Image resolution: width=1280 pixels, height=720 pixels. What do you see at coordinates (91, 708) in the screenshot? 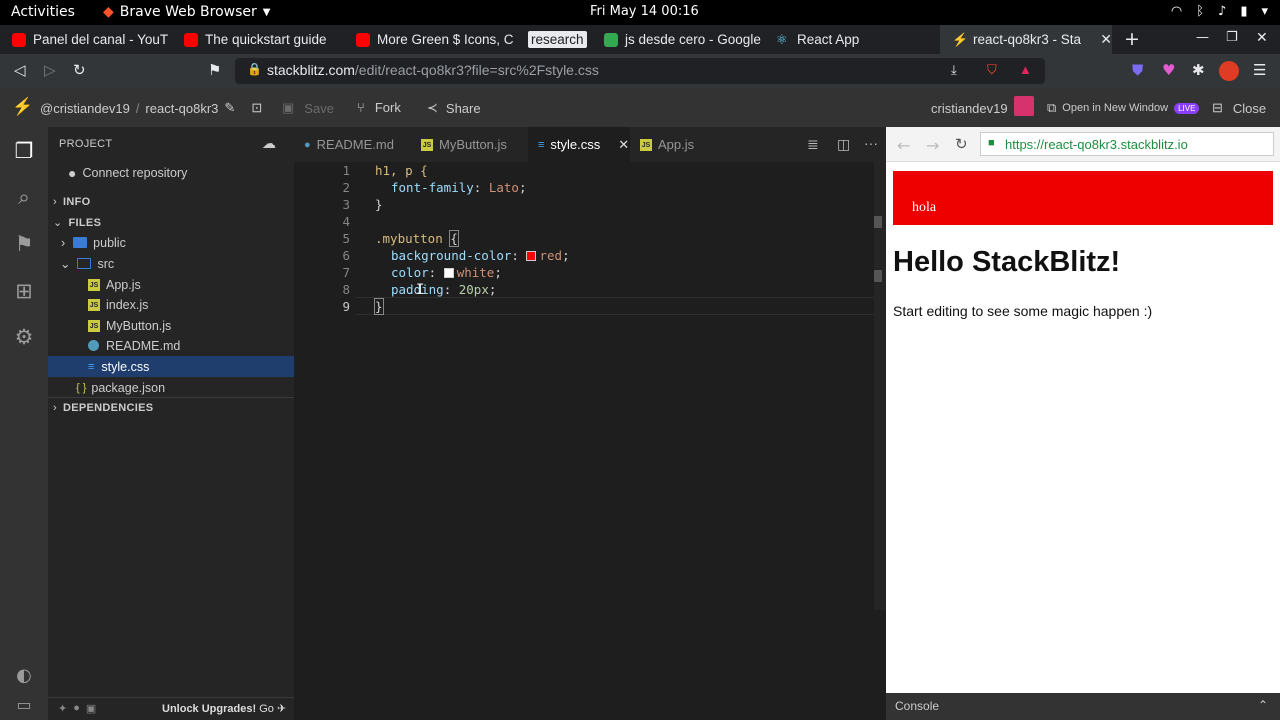
I see `discord-icon: ▣` at bounding box center [91, 708].